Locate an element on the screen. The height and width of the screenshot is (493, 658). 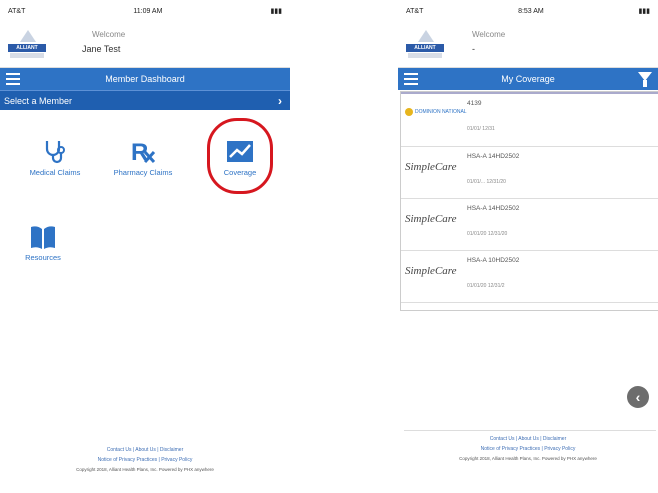
pharmacy-claims-tile: R Pharmacy Claims is located at coordinates (143, 157).